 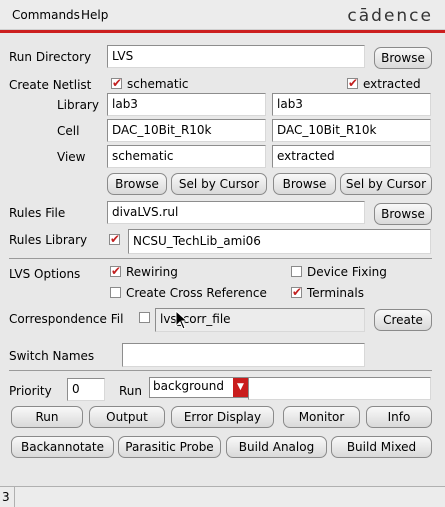 I want to click on monitor-button: Monitor, so click(x=321, y=417).